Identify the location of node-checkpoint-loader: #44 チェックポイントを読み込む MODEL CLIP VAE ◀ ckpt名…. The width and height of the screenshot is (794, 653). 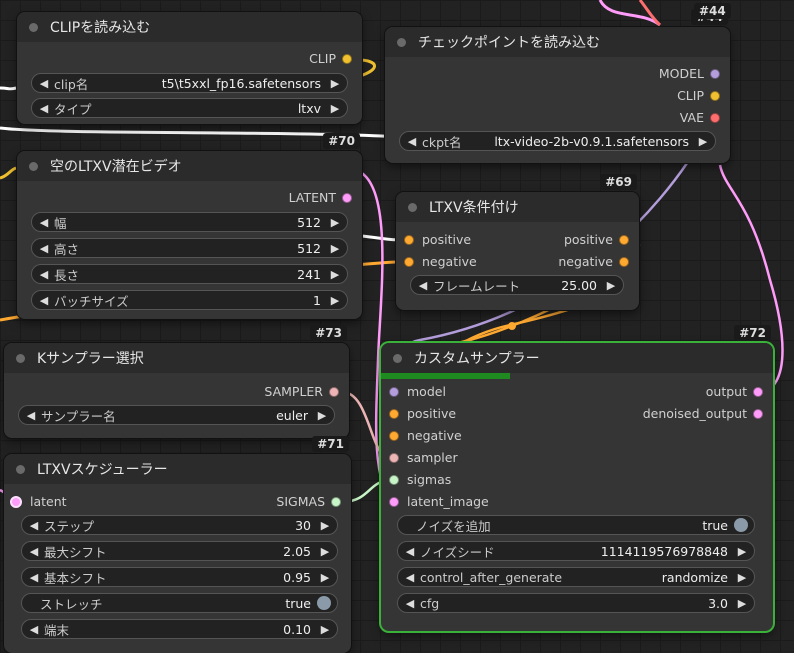
(557, 86).